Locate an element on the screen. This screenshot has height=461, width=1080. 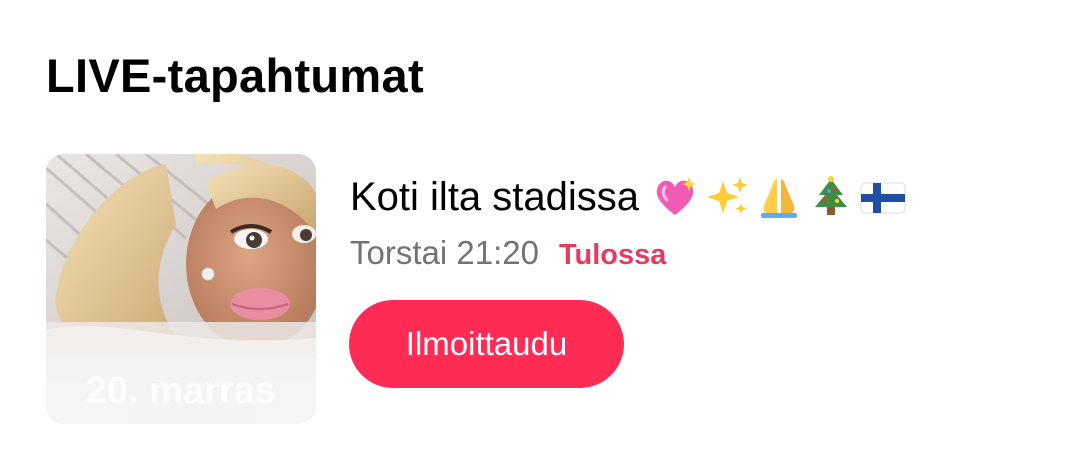
event-title-row: Koti ilta stadissa is located at coordinates (628, 197).